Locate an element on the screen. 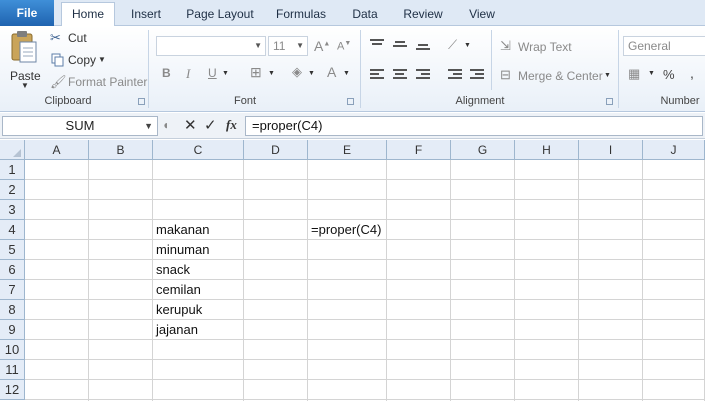  grow-font-icon: A▲ is located at coordinates (322, 46).